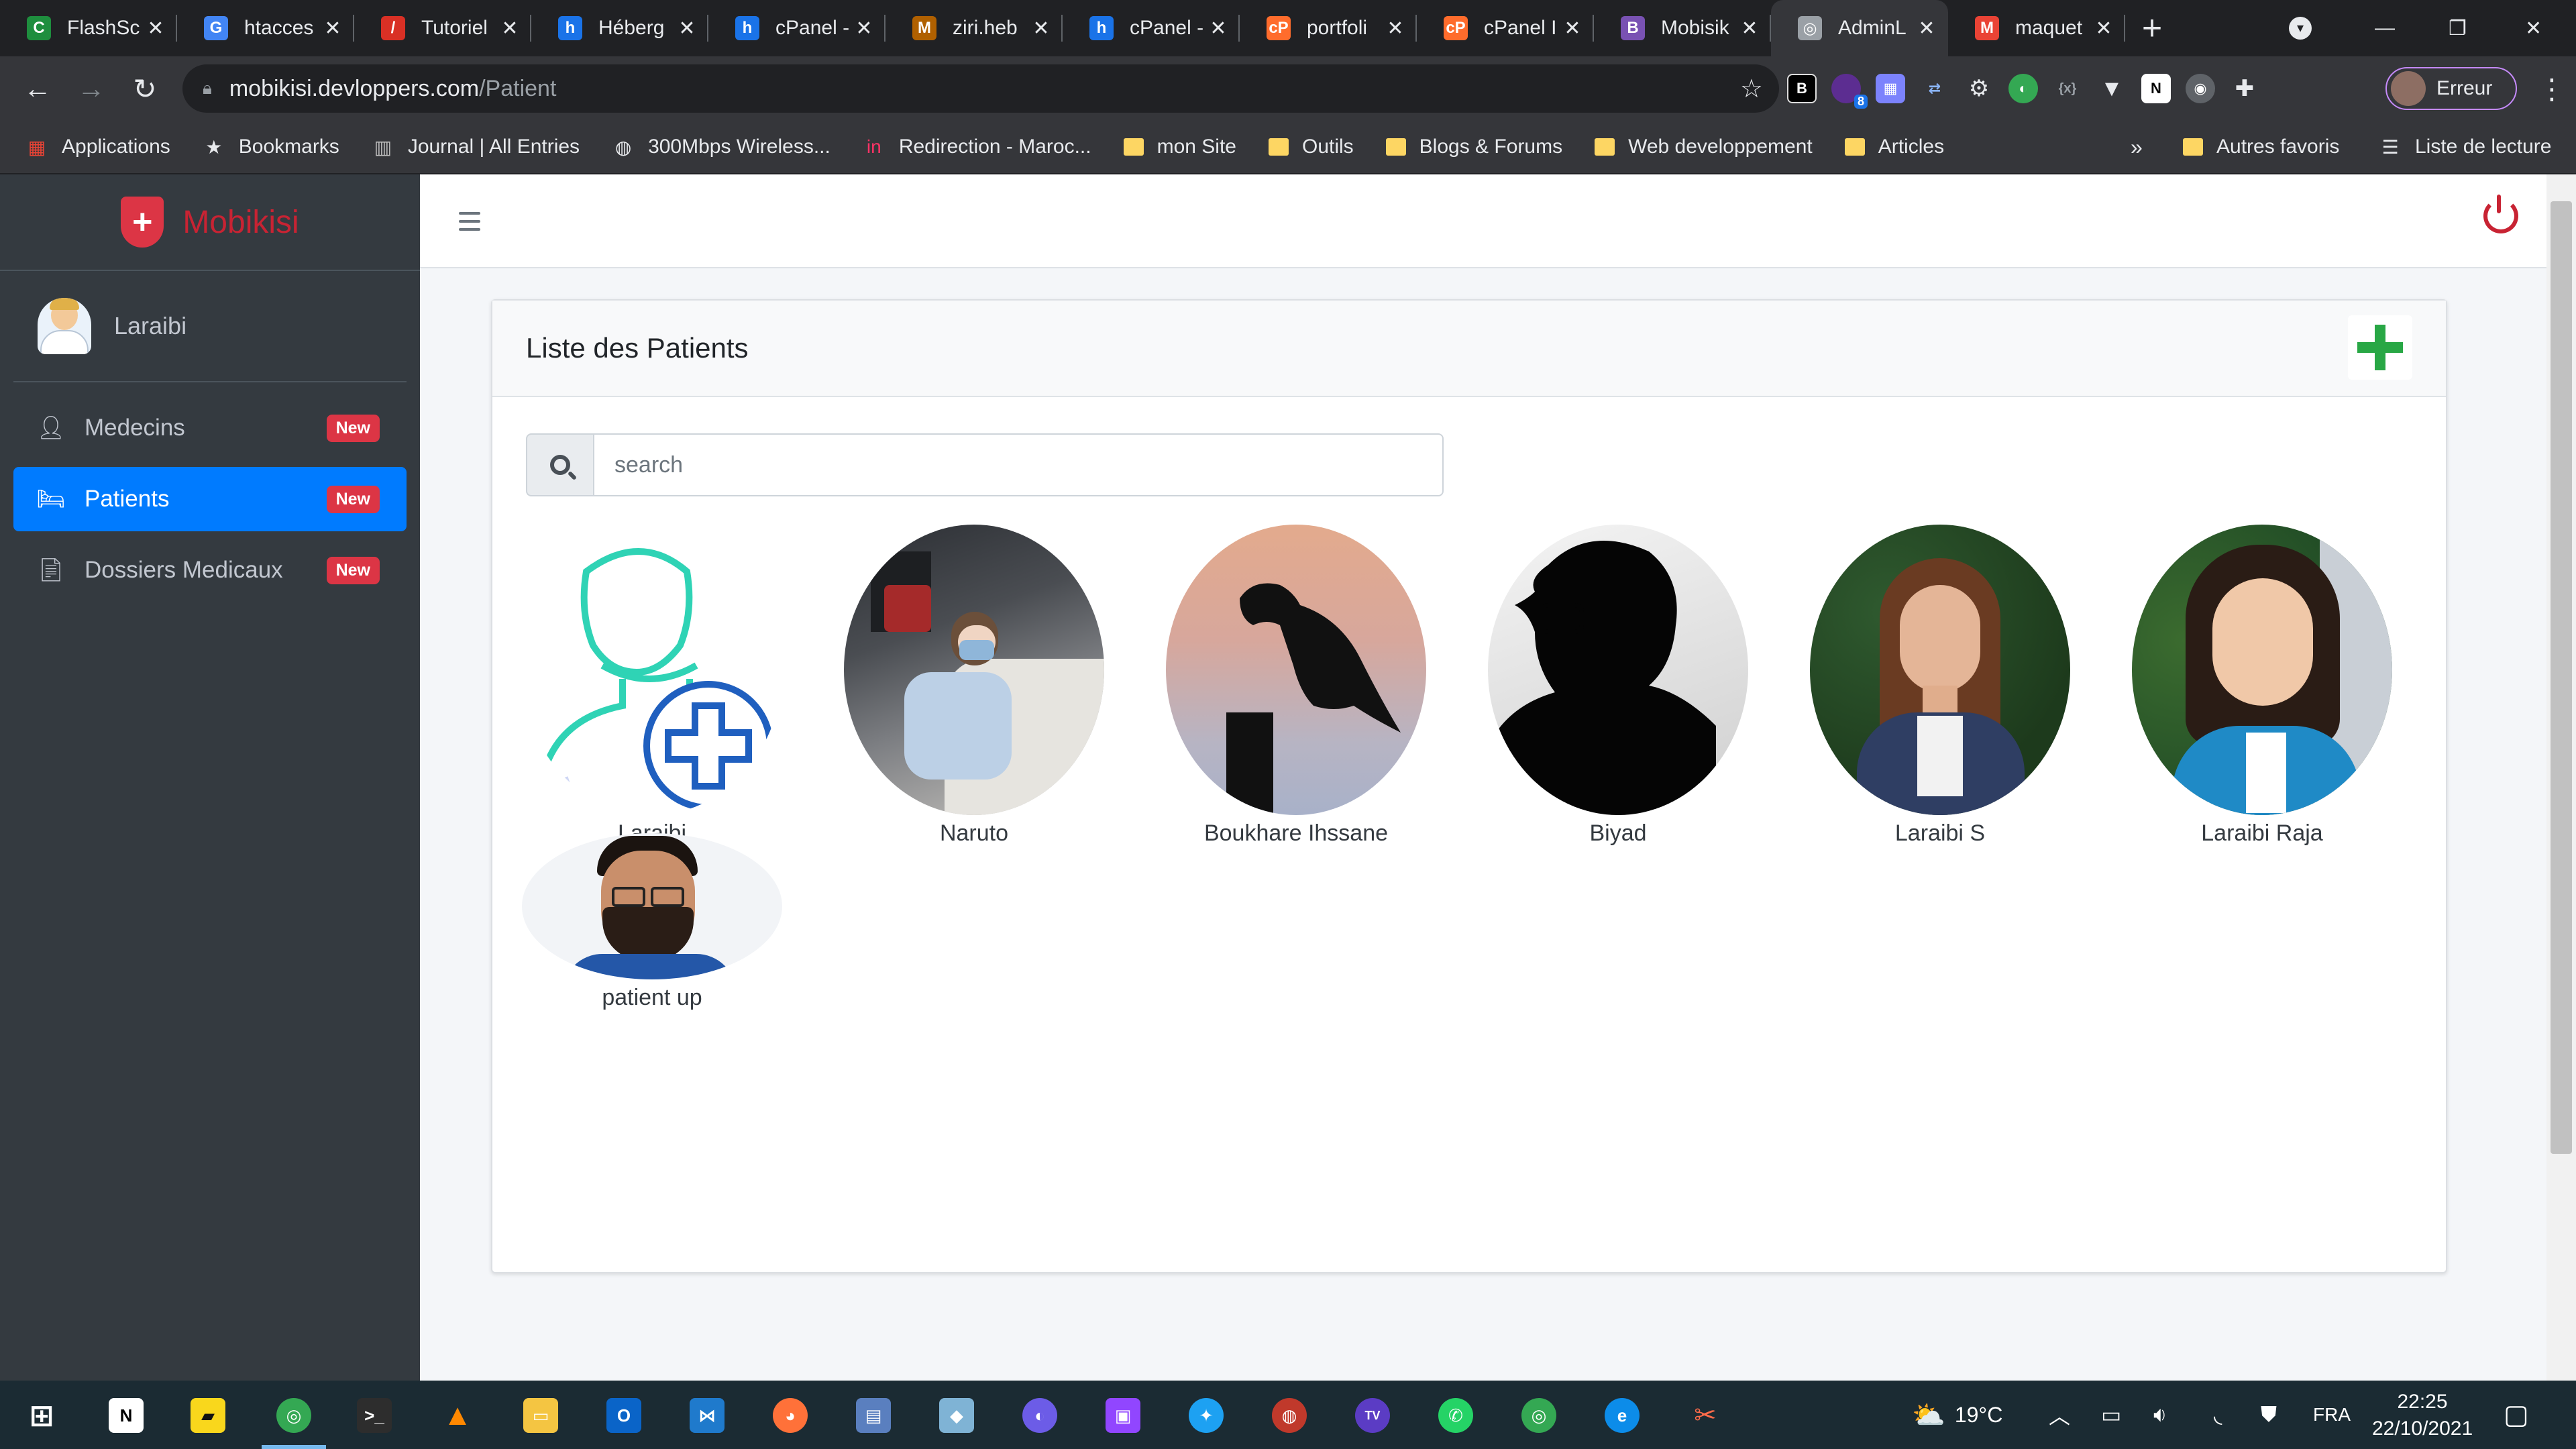 The height and width of the screenshot is (1449, 2576). What do you see at coordinates (469, 221) in the screenshot?
I see `menu-toggle-icon` at bounding box center [469, 221].